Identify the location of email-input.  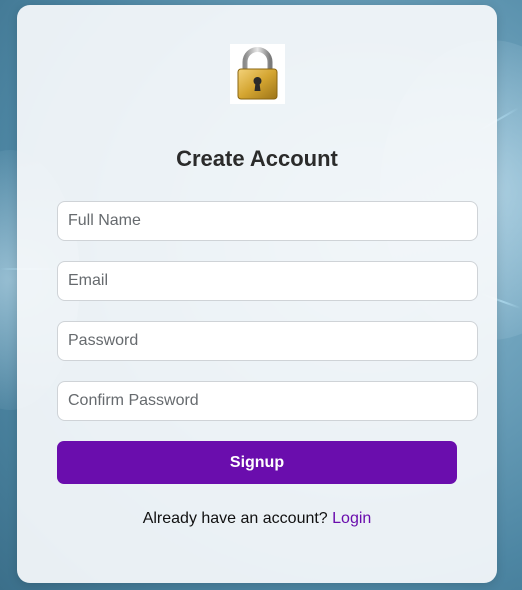
(267, 281).